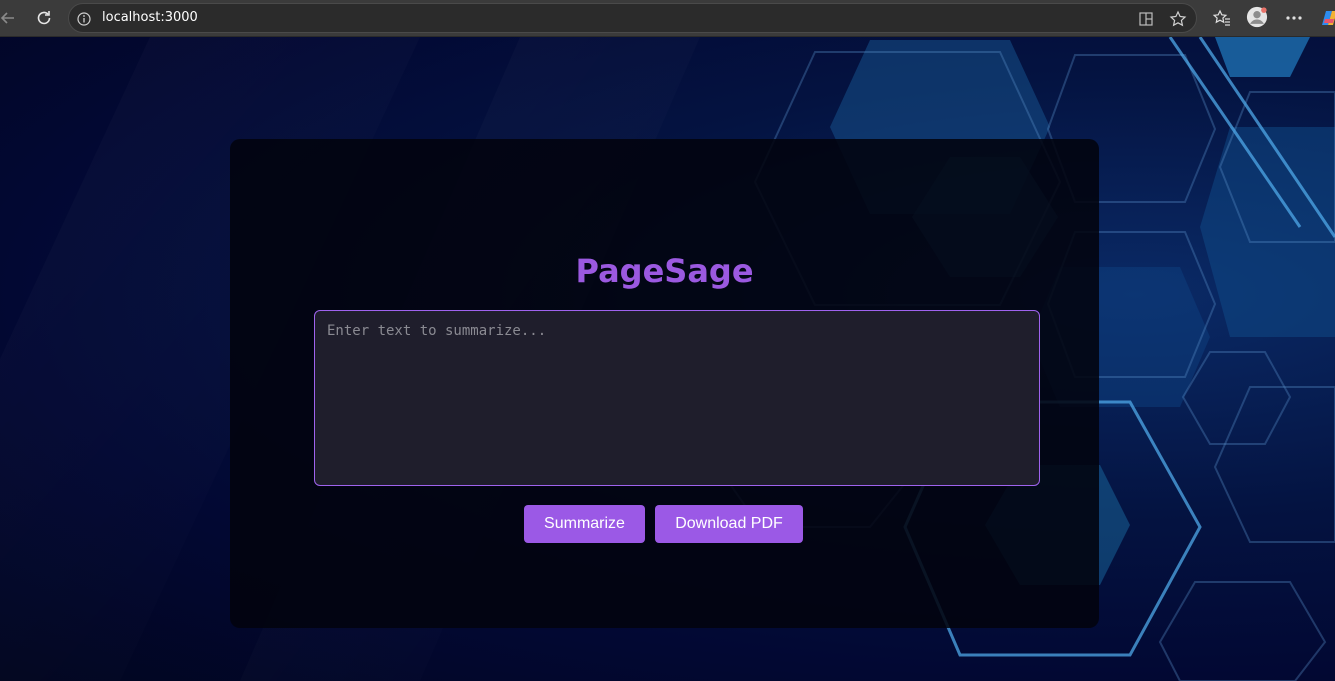  What do you see at coordinates (150, 17) in the screenshot?
I see `url-text: localhost:3000` at bounding box center [150, 17].